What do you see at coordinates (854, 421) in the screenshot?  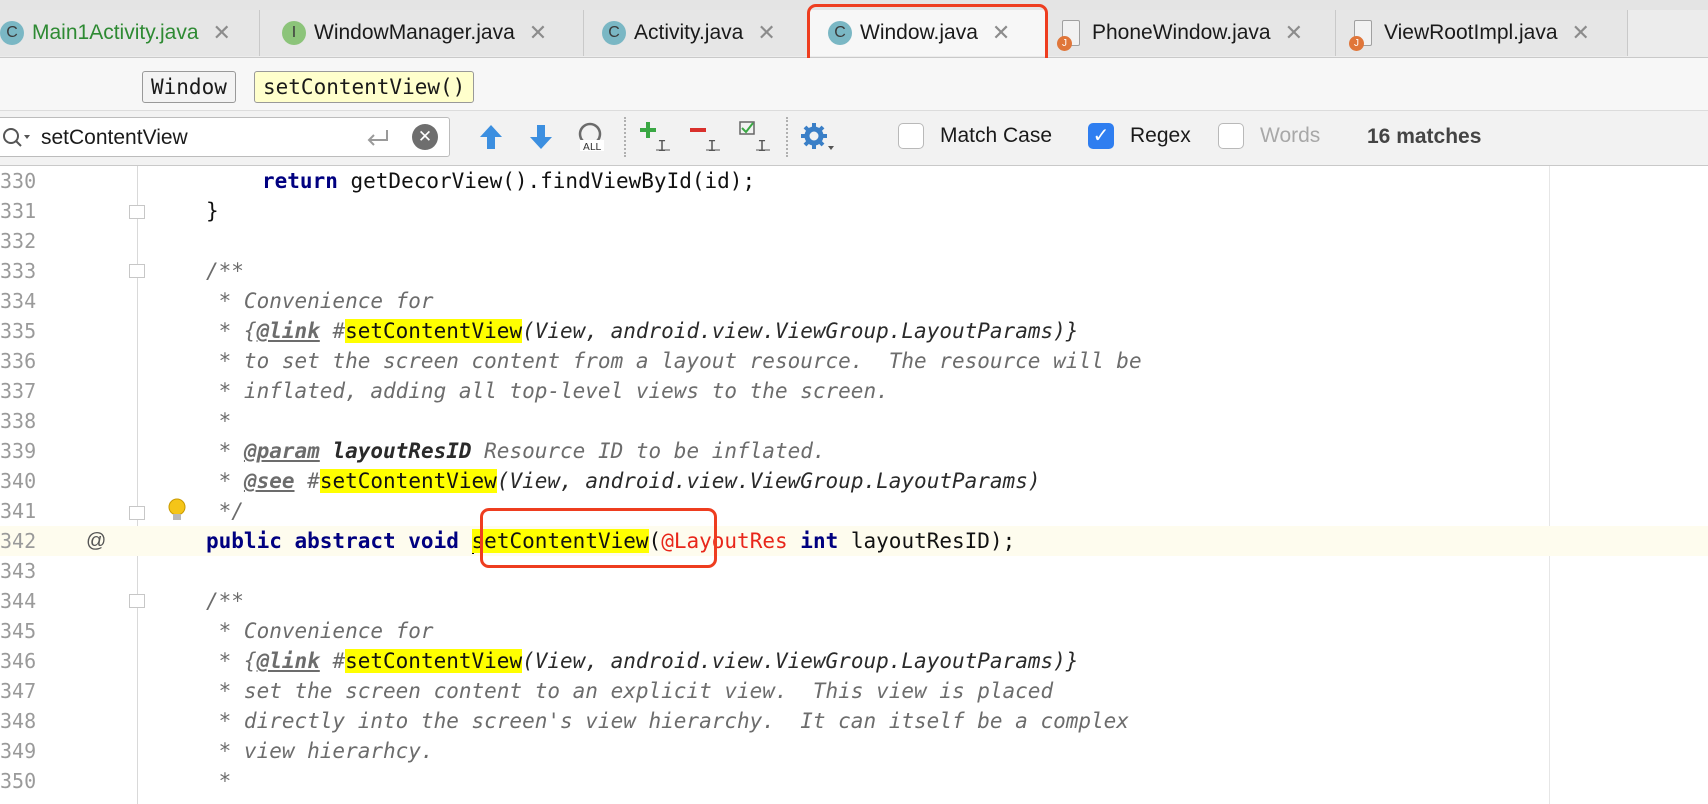 I see `code-line: 338 *` at bounding box center [854, 421].